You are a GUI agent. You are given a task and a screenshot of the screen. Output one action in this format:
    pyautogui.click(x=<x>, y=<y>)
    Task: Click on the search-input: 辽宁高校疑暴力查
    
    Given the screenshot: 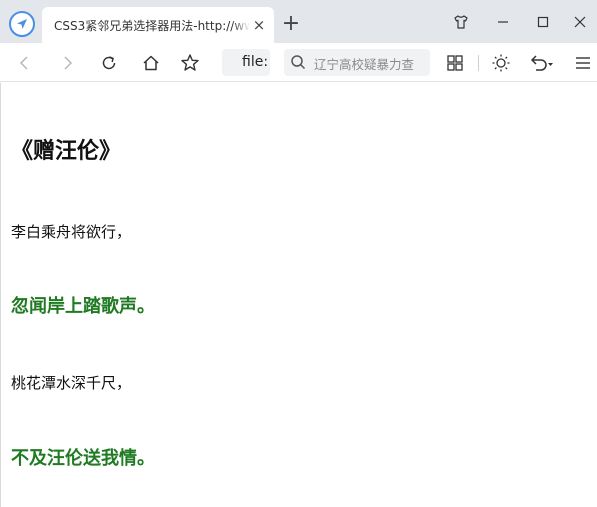 What is the action you would take?
    pyautogui.click(x=357, y=62)
    